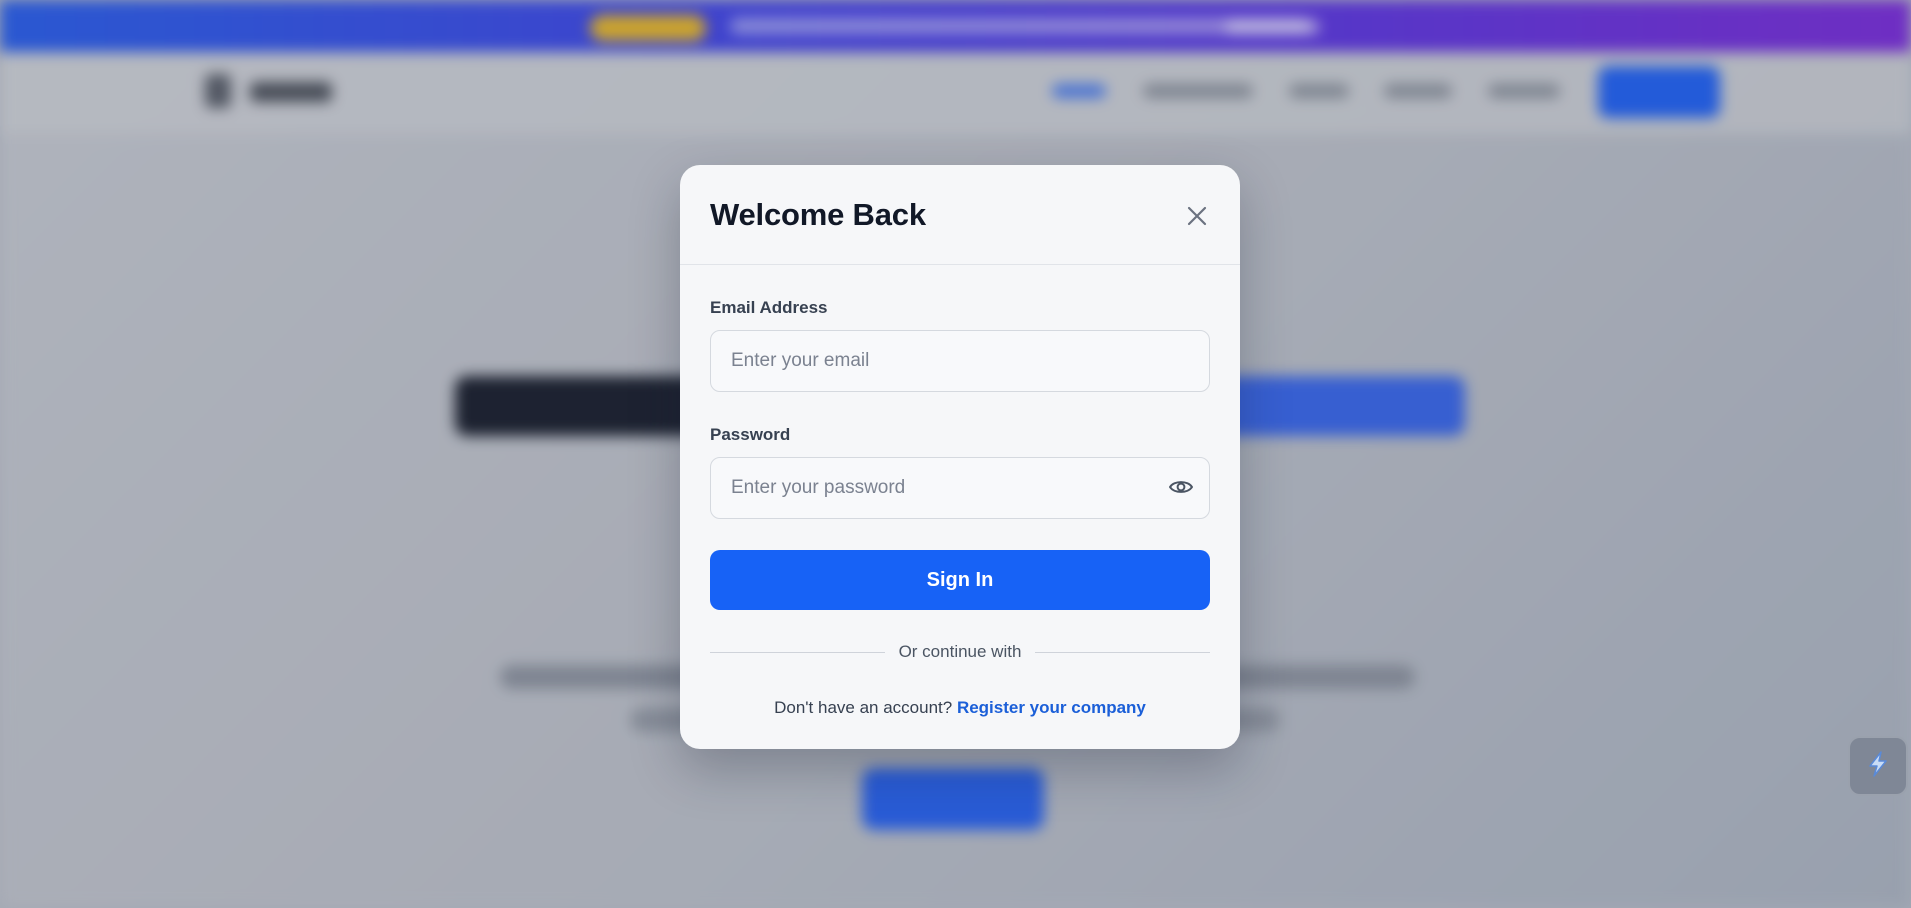 This screenshot has width=1911, height=908. I want to click on divider-right, so click(1121, 652).